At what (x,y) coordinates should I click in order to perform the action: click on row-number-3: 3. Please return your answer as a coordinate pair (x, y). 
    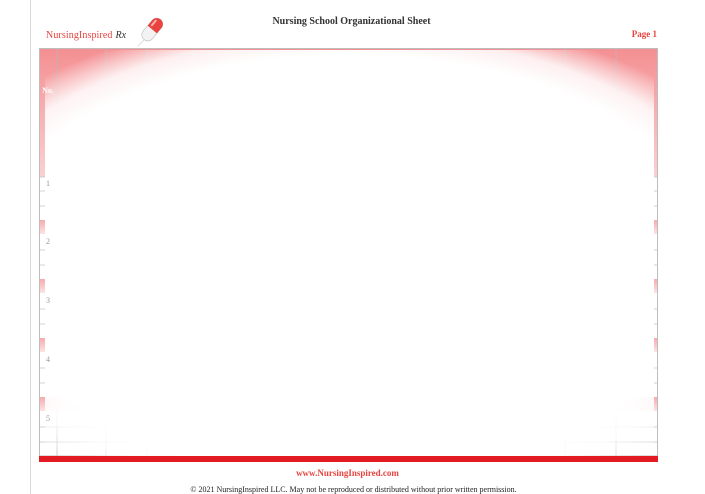
    Looking at the image, I should click on (48, 300).